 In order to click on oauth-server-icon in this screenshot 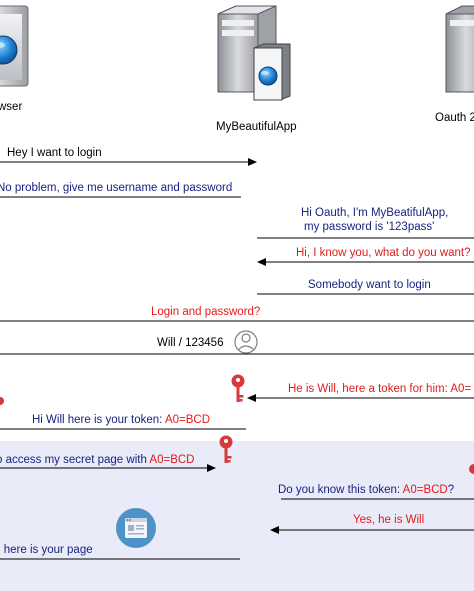, I will do `click(459, 49)`.